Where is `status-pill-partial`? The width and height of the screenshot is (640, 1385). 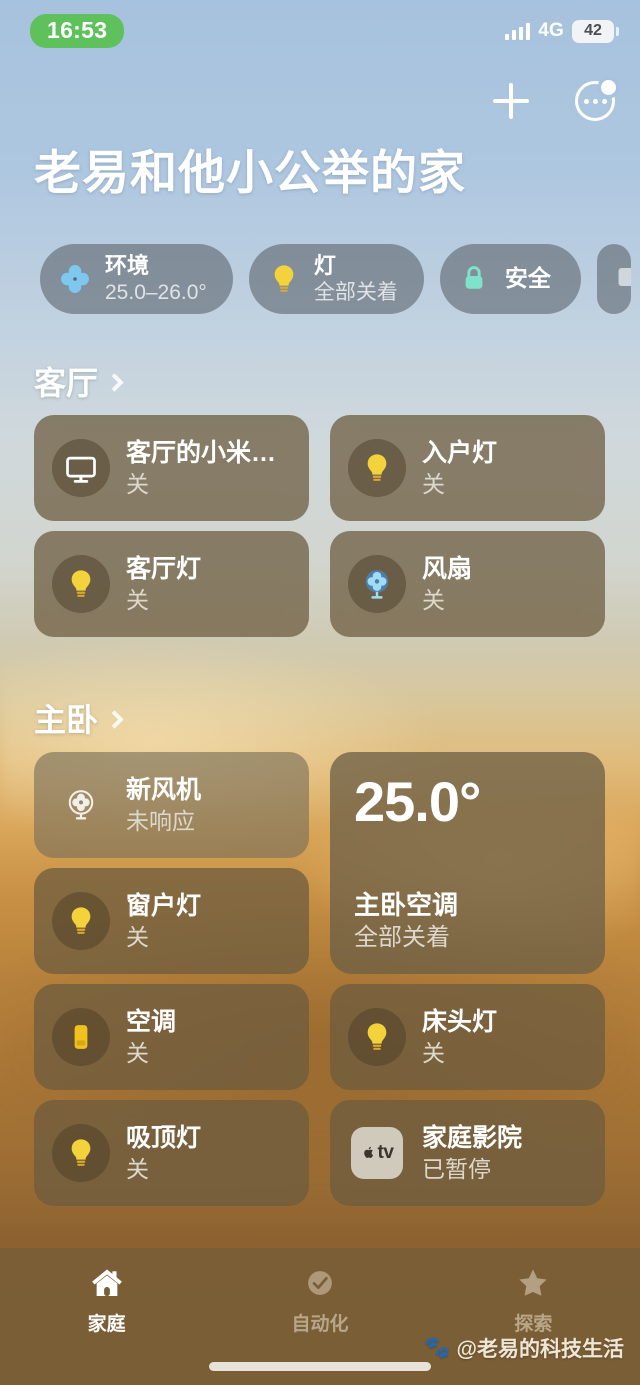 status-pill-partial is located at coordinates (613, 279).